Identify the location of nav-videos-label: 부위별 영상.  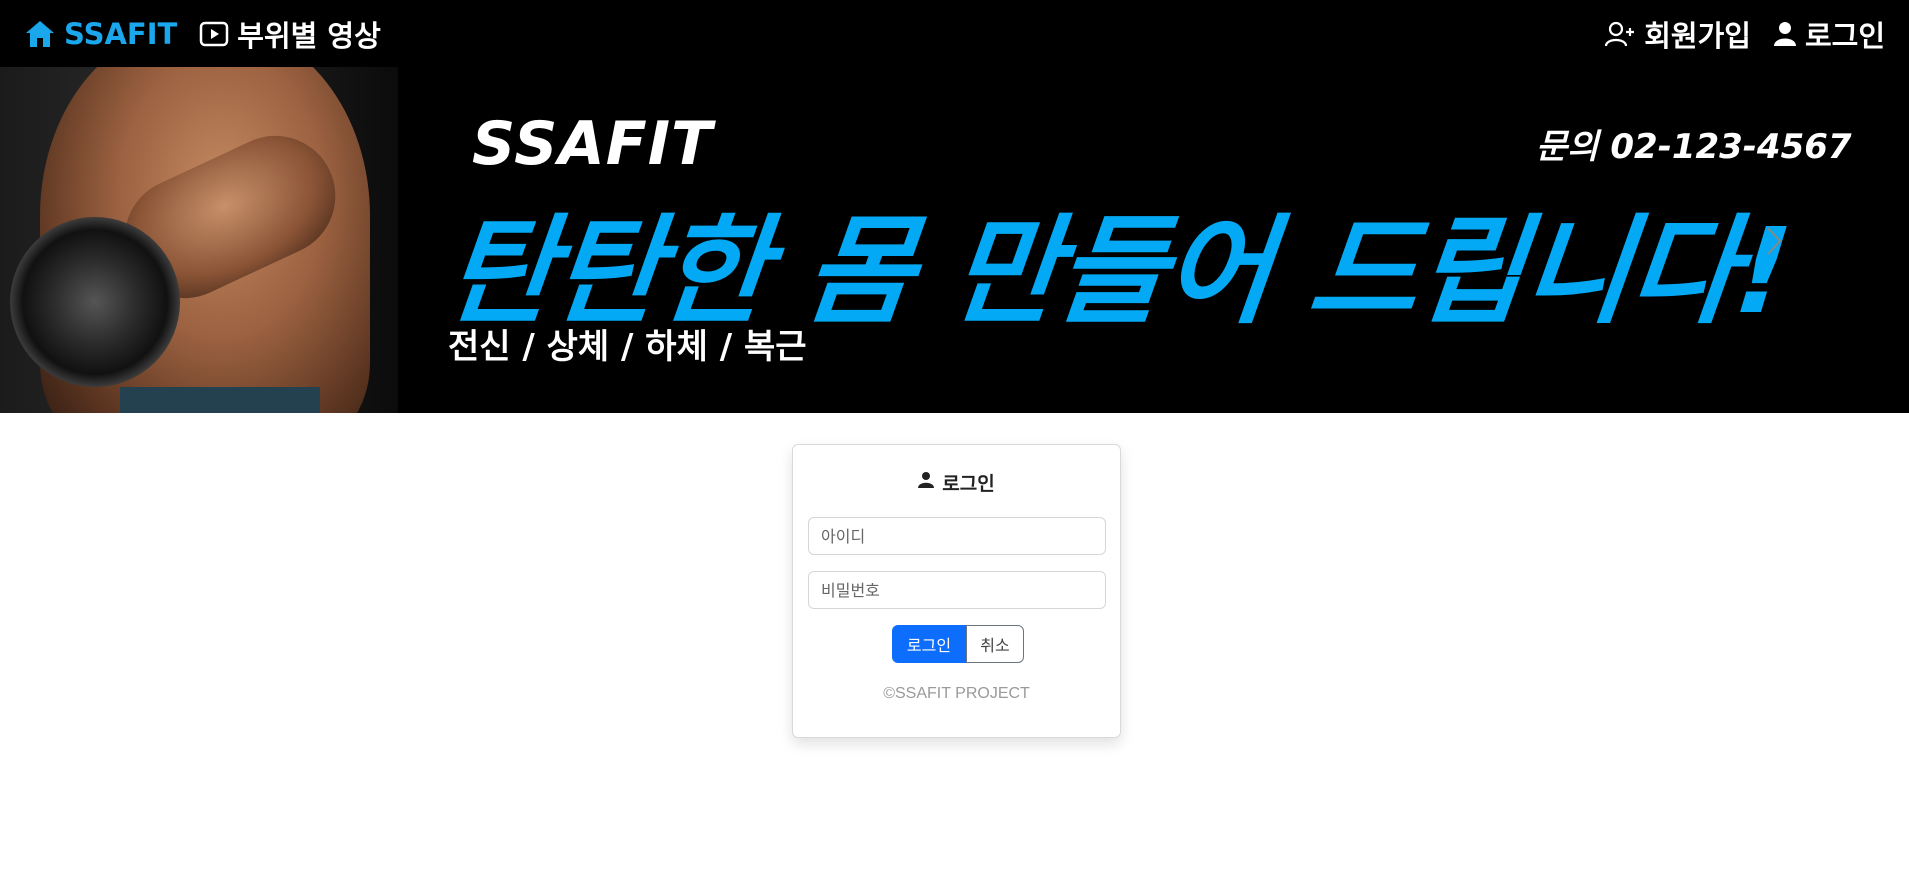
(309, 35).